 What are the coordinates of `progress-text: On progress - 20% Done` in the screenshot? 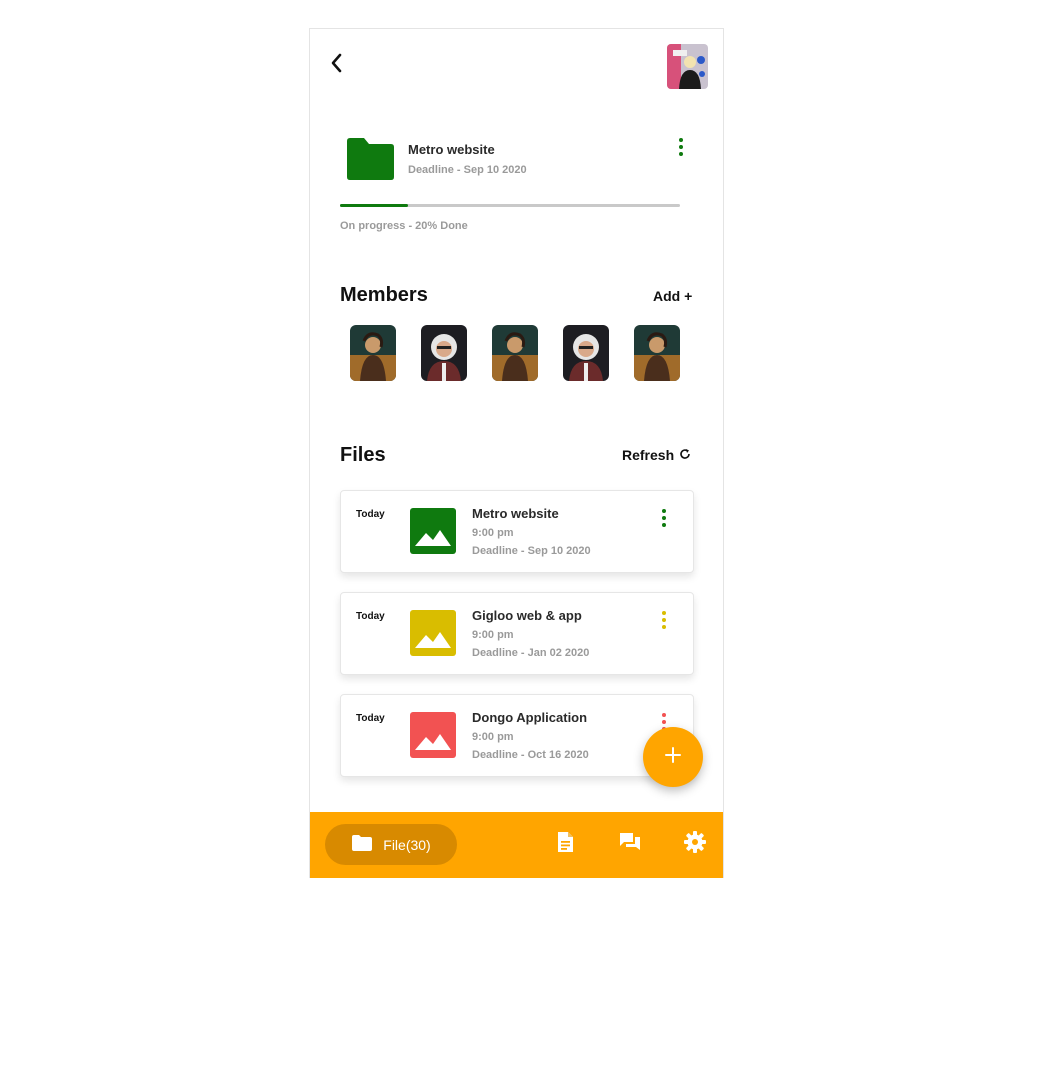 It's located at (404, 226).